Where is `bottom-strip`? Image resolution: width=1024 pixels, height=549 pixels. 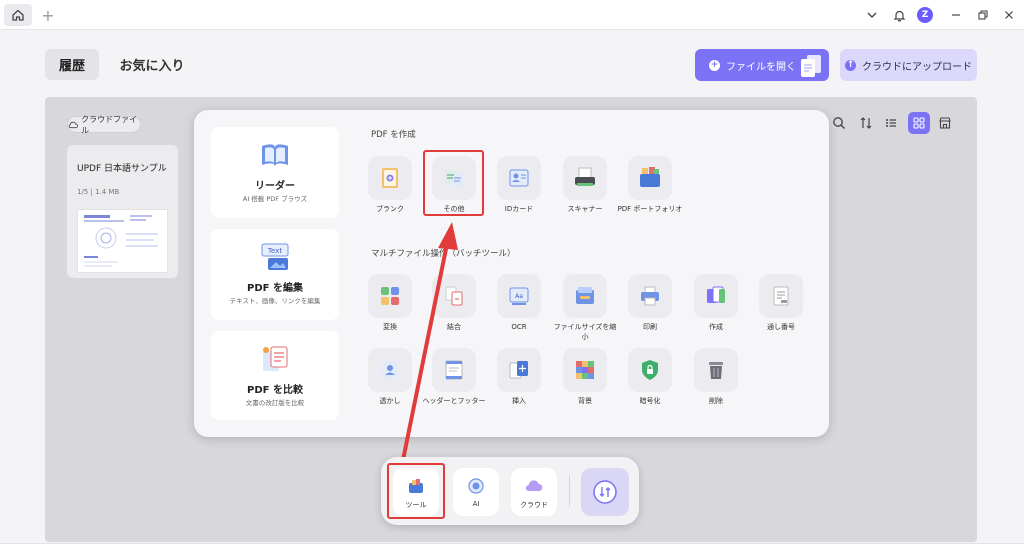
bottom-strip is located at coordinates (512, 546).